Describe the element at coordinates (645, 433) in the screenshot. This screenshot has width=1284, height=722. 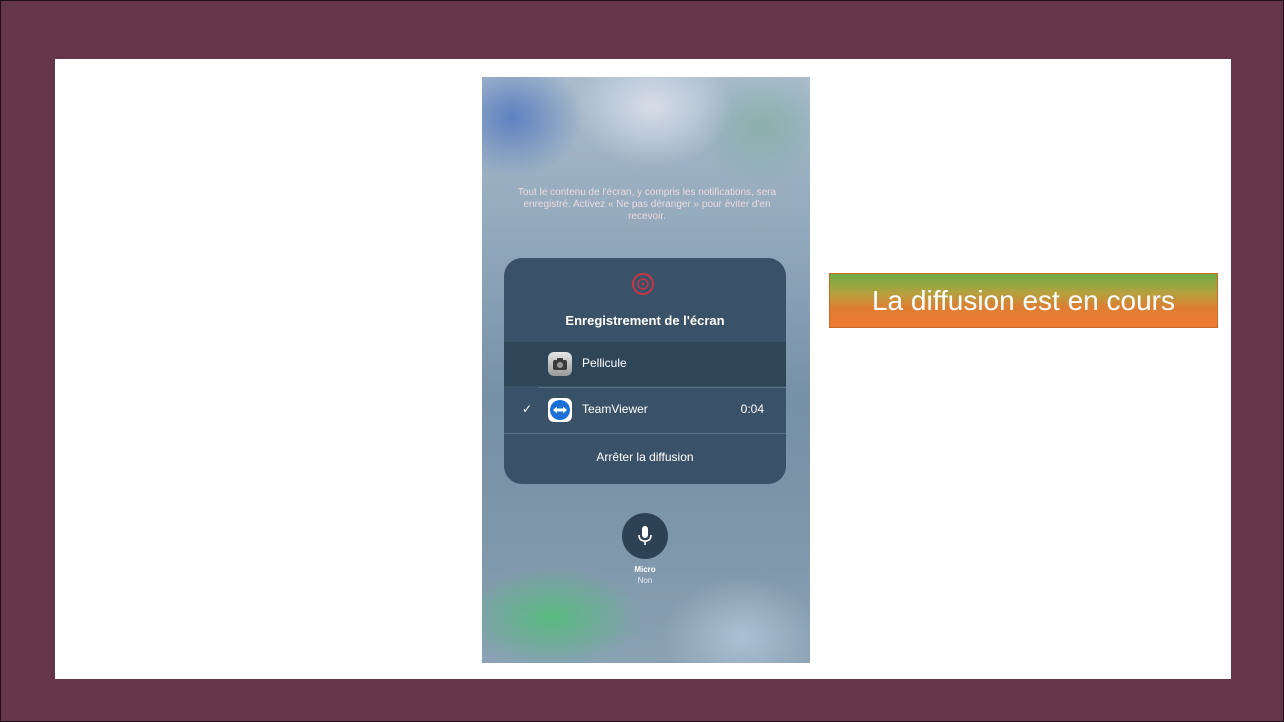
I see `divider` at that location.